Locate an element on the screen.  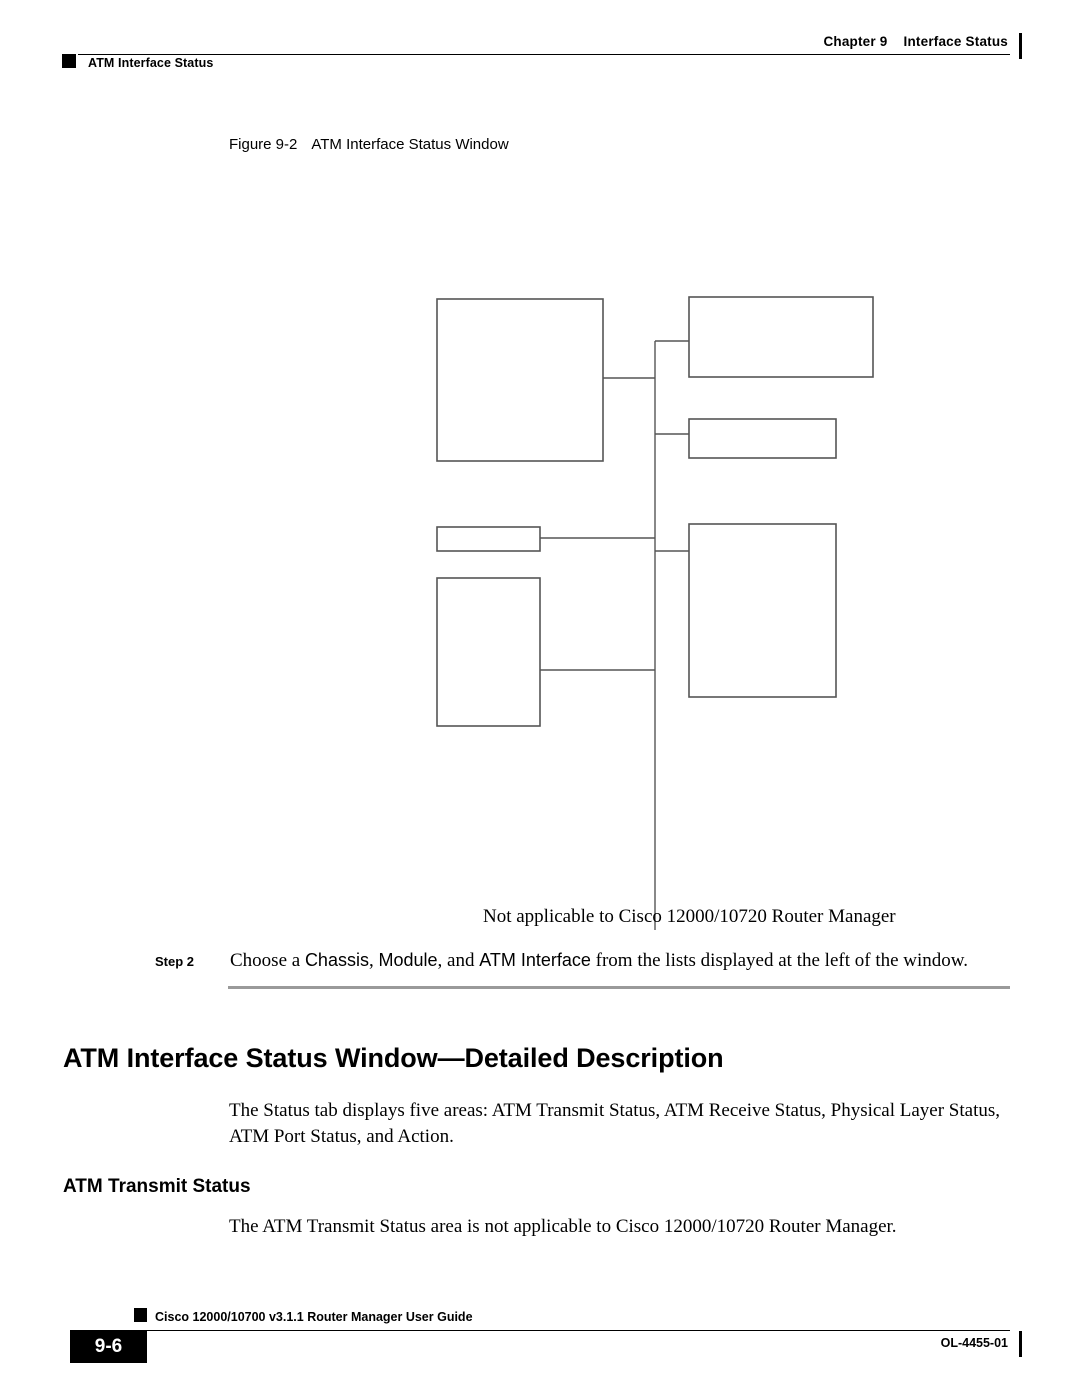
footer-page-number: 9-6 is located at coordinates (108, 1346).